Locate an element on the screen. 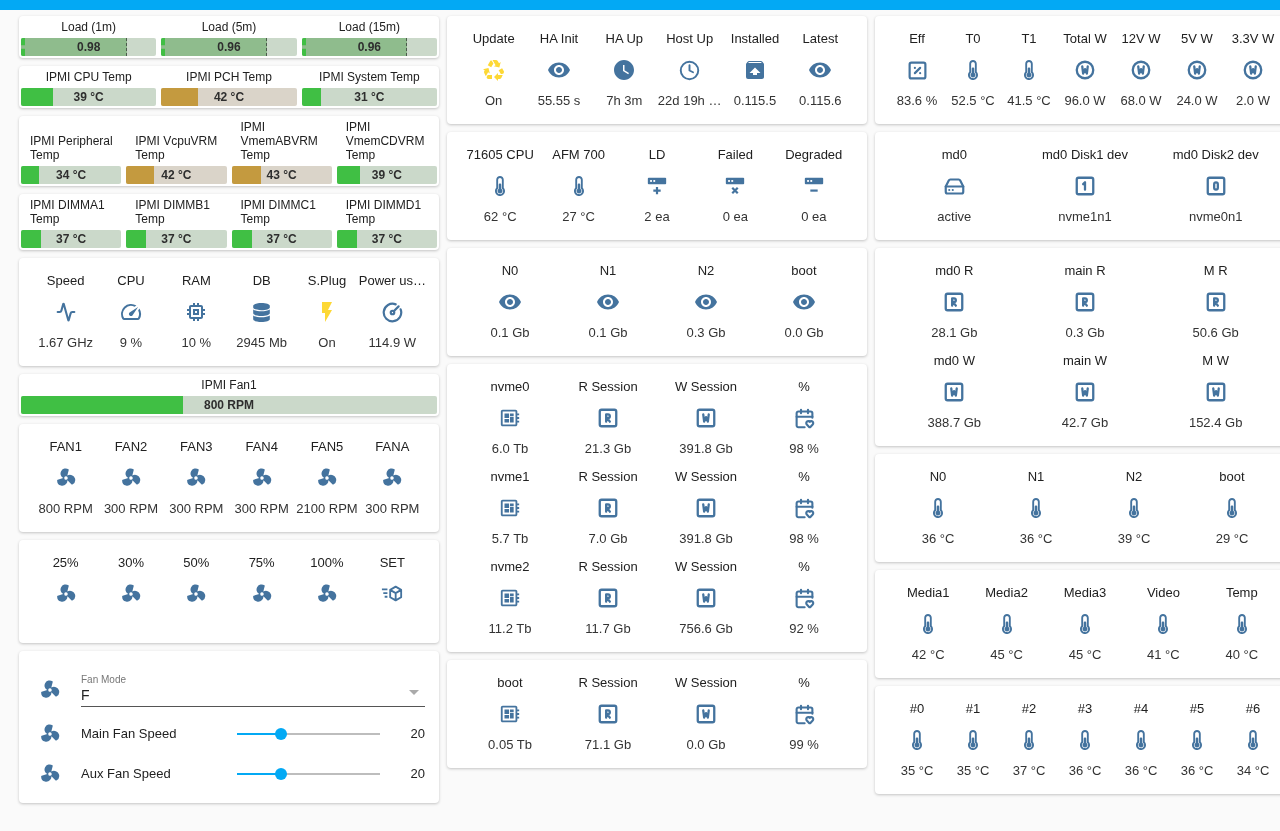 This screenshot has height=831, width=1280. stat-label: FAN4 is located at coordinates (261, 447).